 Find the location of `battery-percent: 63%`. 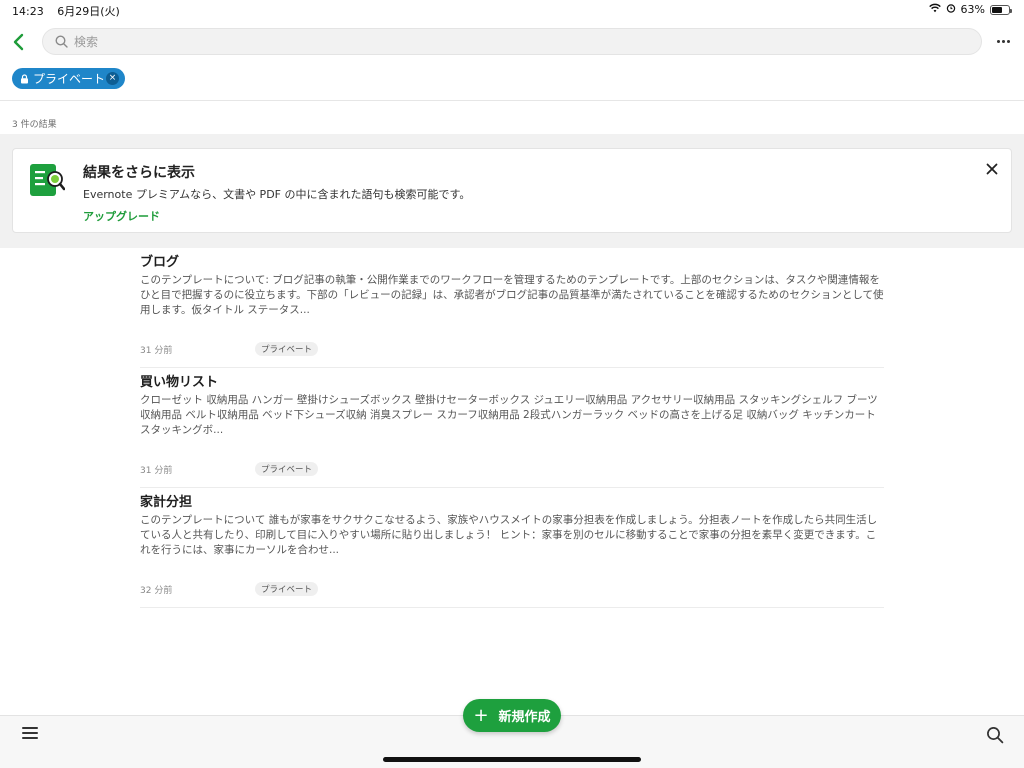

battery-percent: 63% is located at coordinates (972, 9).